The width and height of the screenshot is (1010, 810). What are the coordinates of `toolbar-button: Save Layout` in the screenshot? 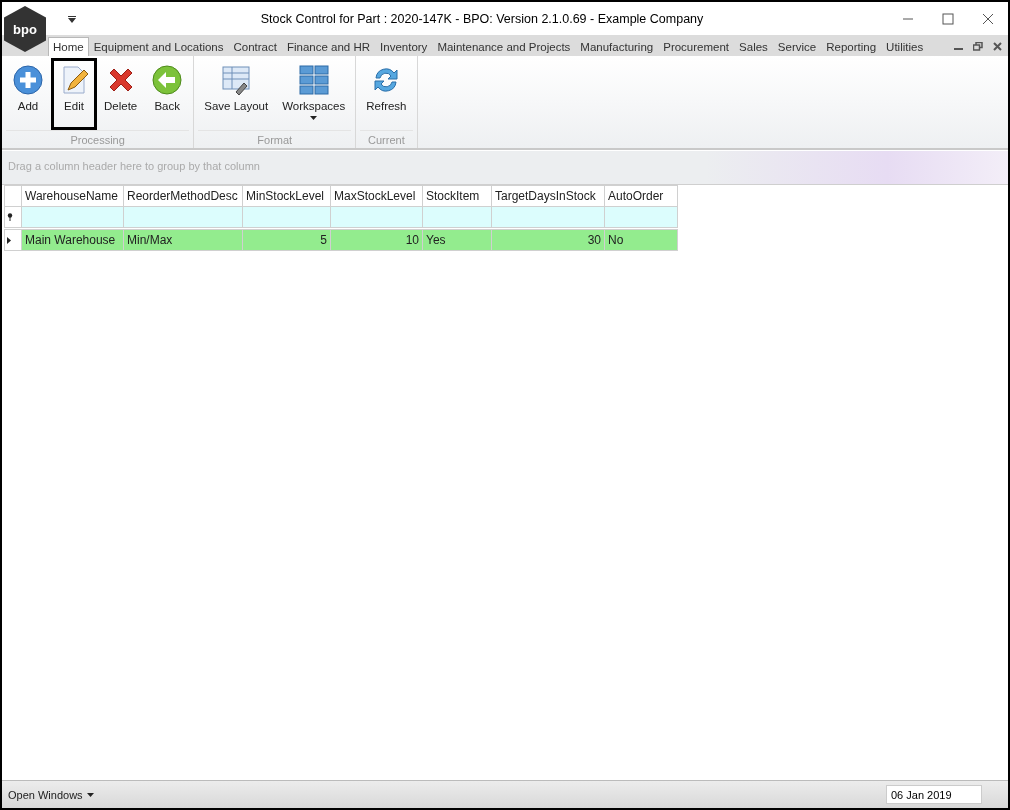 It's located at (236, 94).